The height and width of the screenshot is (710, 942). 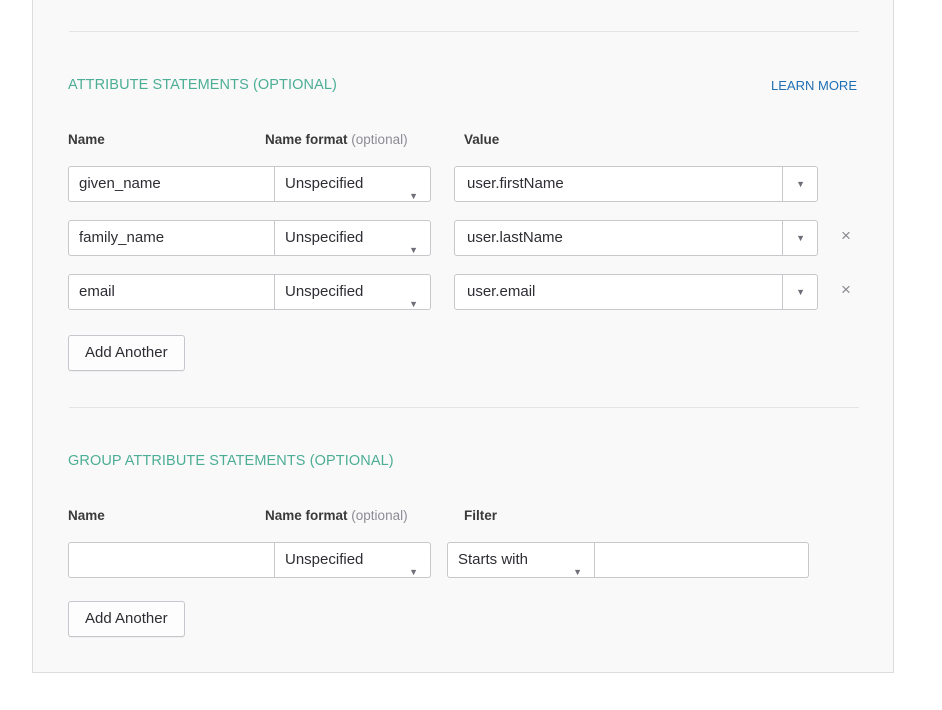 I want to click on attribute-name-input: email, so click(x=171, y=292).